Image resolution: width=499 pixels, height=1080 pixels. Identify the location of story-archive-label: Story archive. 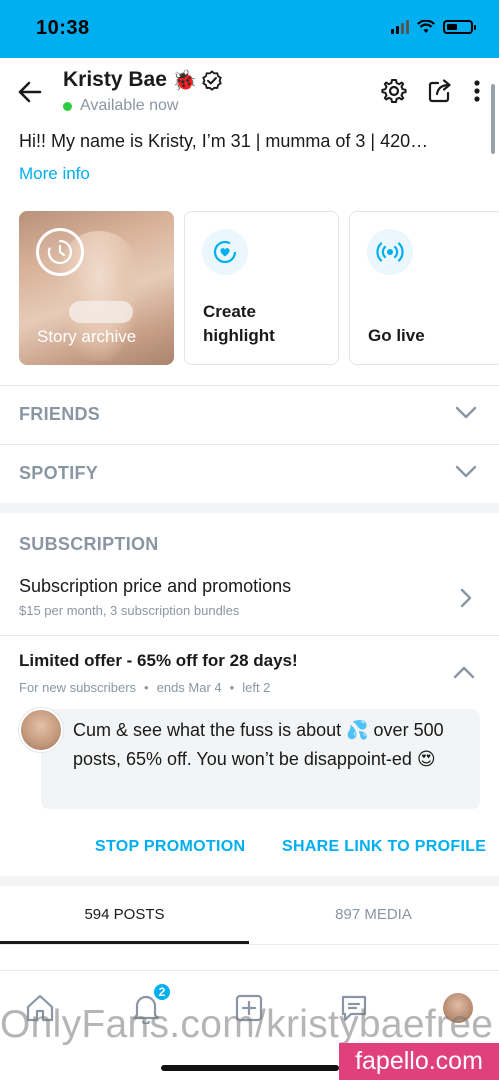
(87, 336).